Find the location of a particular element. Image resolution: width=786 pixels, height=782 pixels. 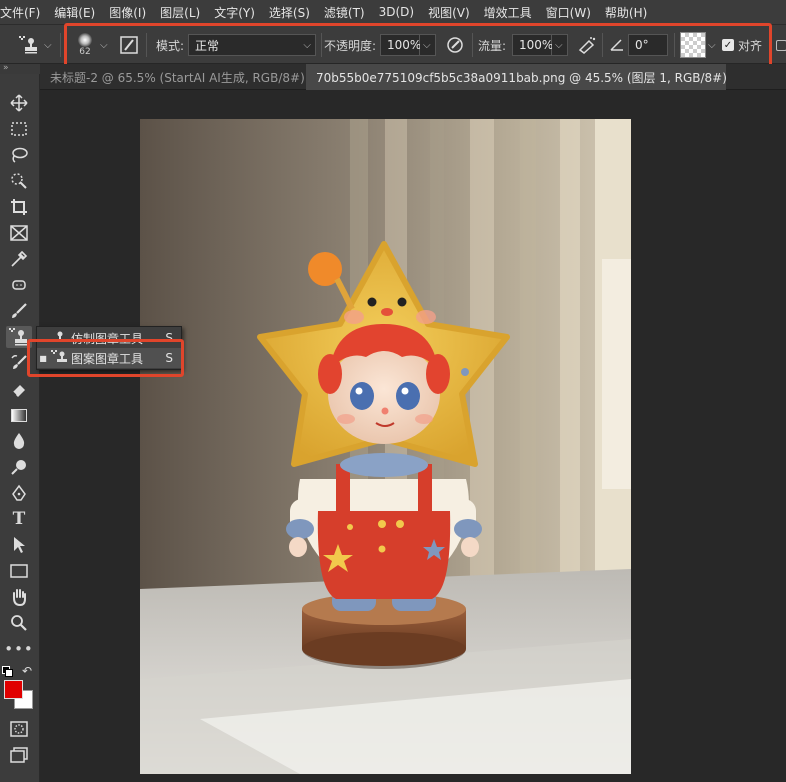

healing-icon is located at coordinates (19, 285).